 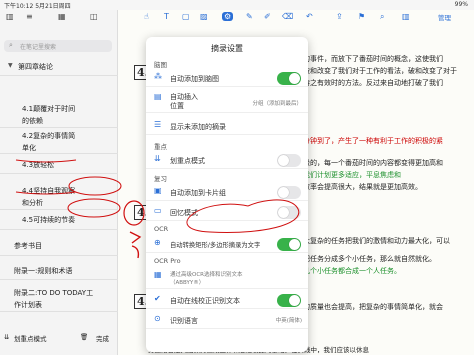 I want to click on auto-add-mindmap-toggle, so click(x=289, y=78).